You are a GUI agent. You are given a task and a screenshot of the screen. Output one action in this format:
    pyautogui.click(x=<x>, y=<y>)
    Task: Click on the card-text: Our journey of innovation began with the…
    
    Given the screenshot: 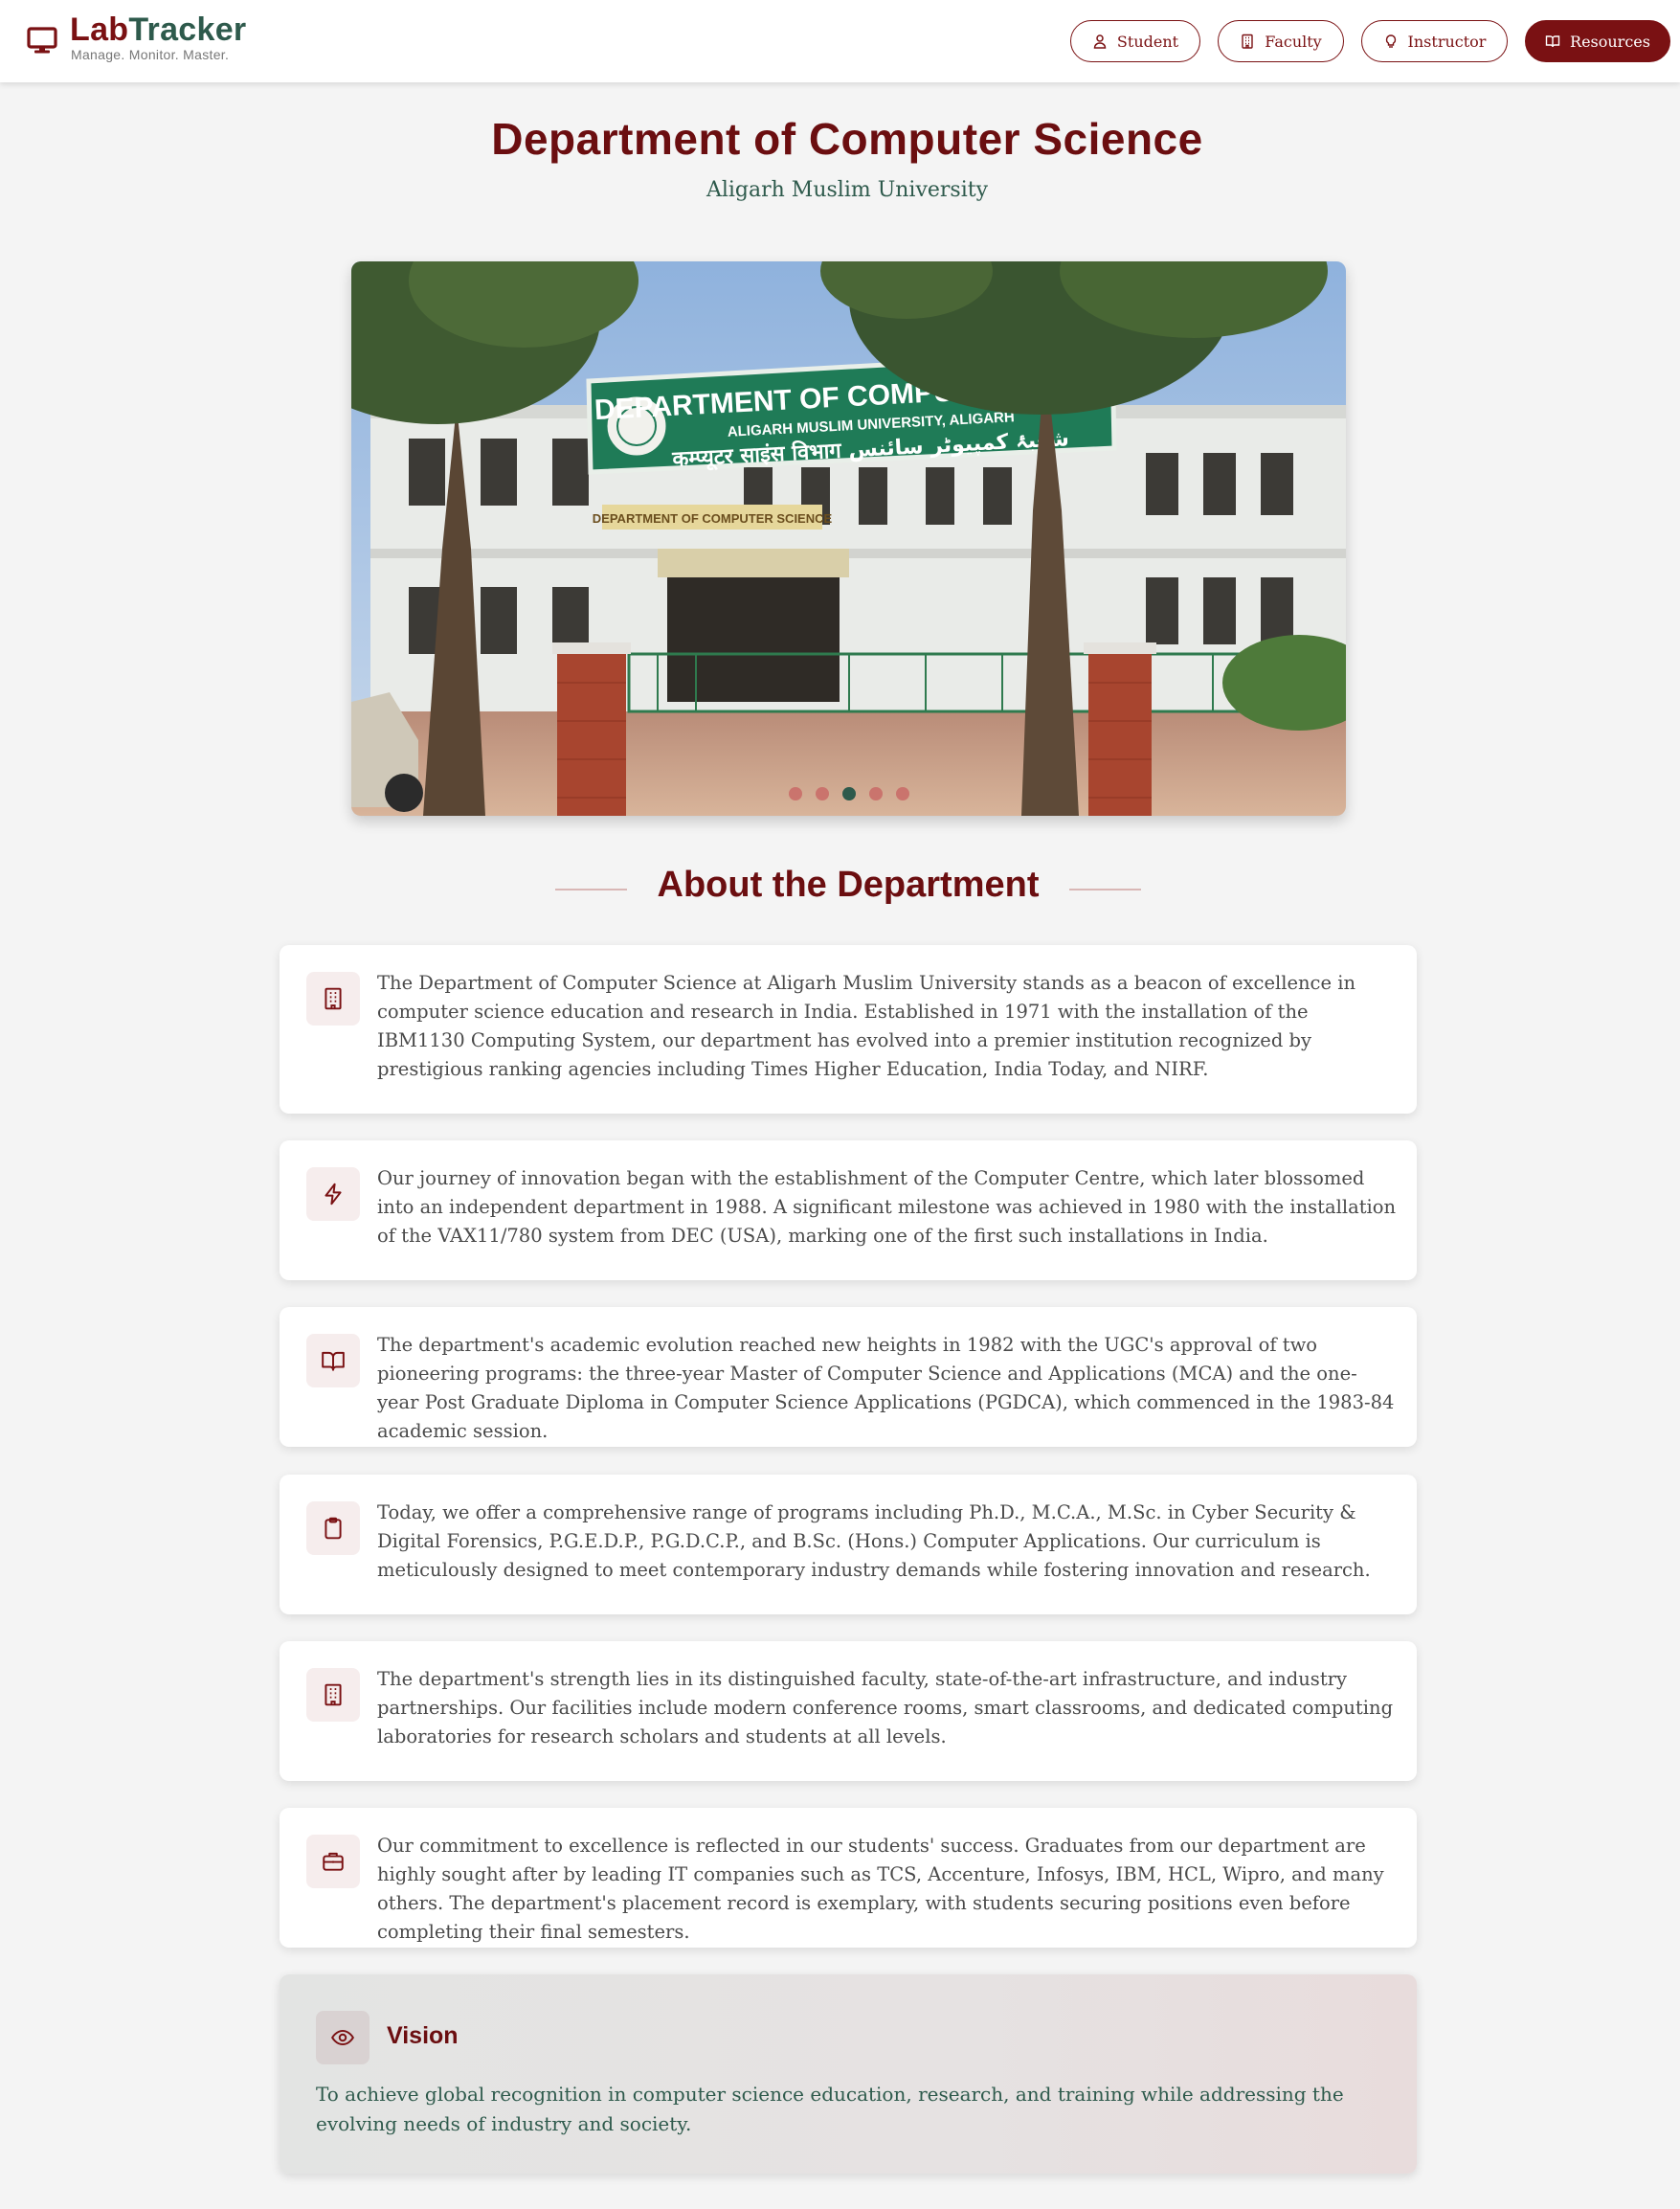 What is the action you would take?
    pyautogui.click(x=887, y=1207)
    